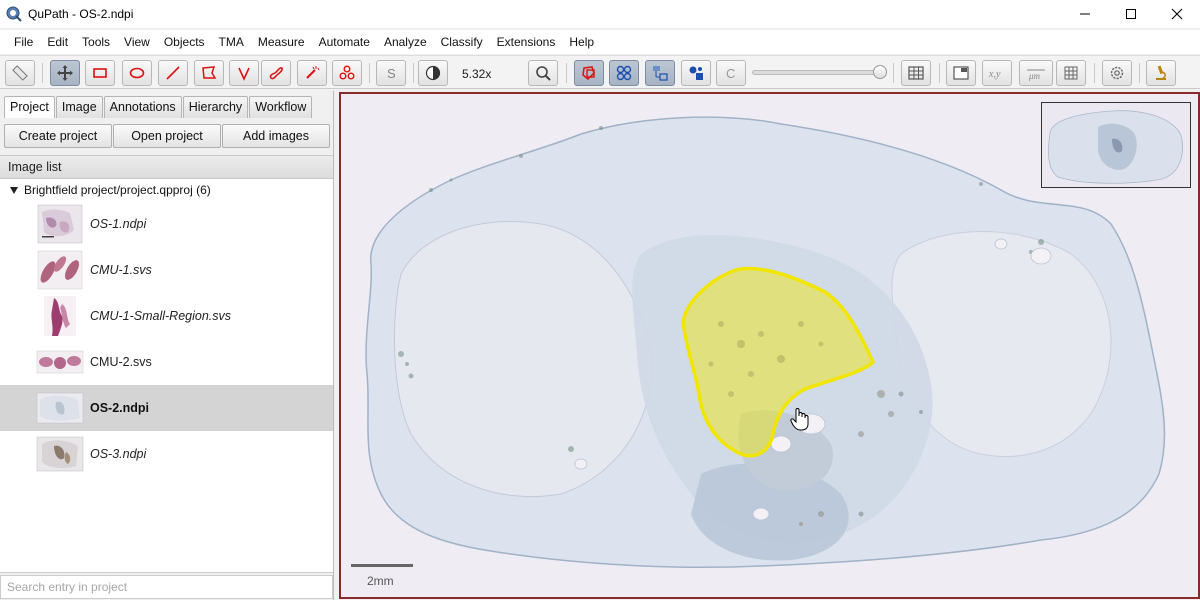  What do you see at coordinates (57, 42) in the screenshot?
I see `menu-edit: Edit` at bounding box center [57, 42].